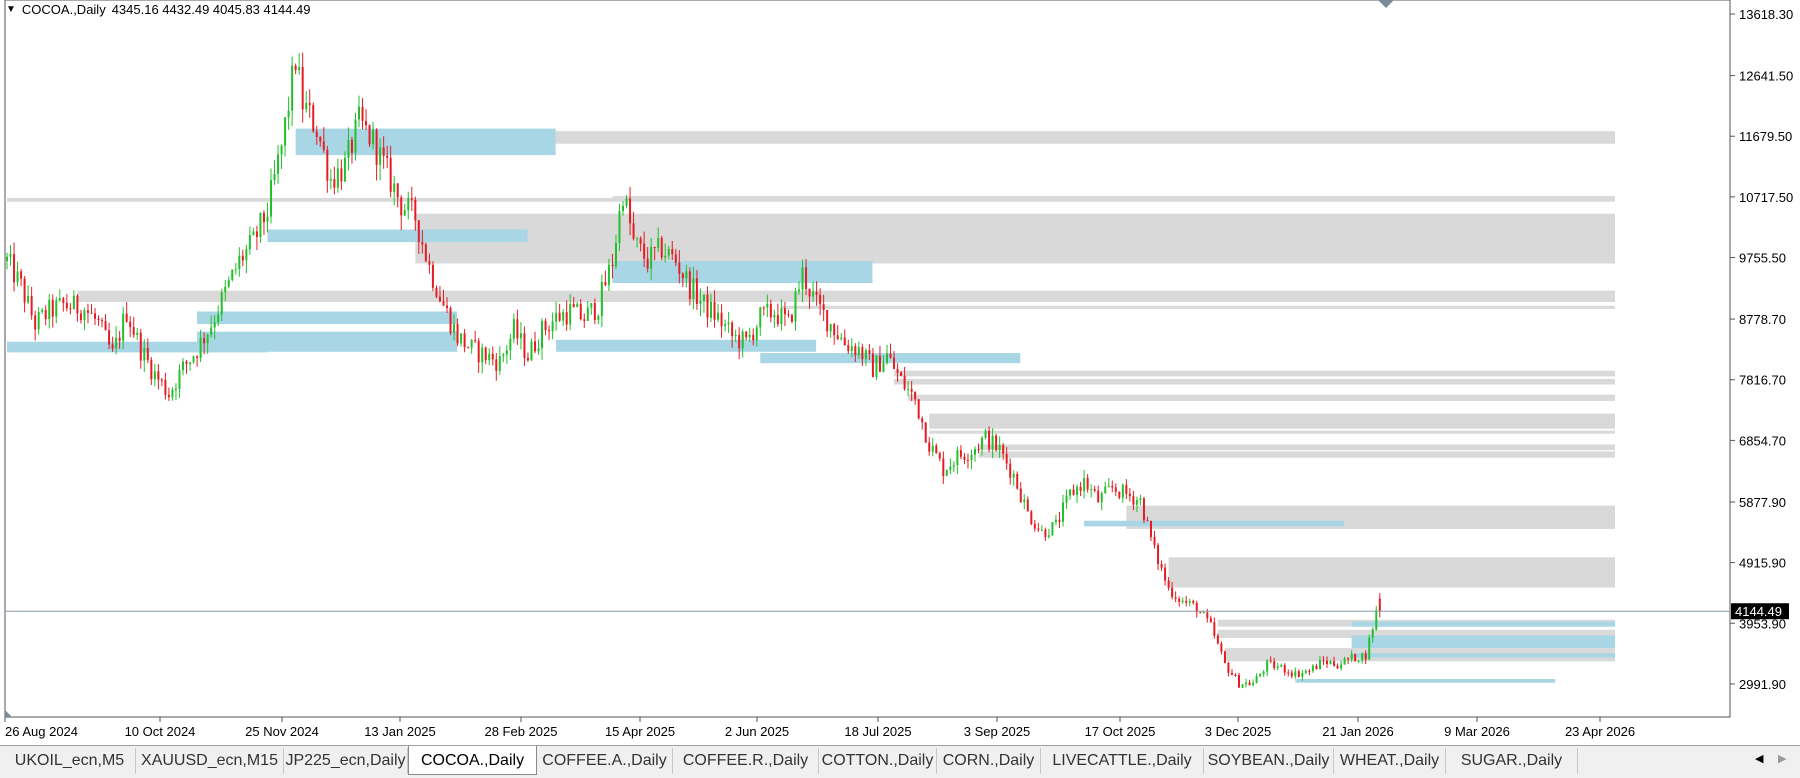 The image size is (1800, 778). I want to click on tab-livecattle-daily: LIVECATTLE.,Daily, so click(1122, 761).